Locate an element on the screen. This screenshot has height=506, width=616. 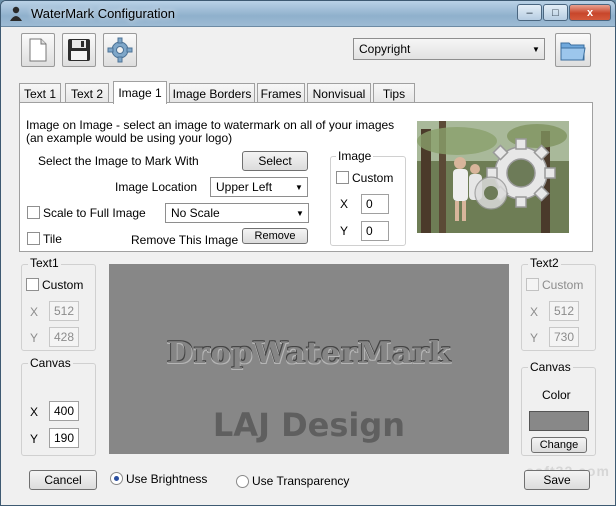
canvas-x-label: X is located at coordinates (34, 412).